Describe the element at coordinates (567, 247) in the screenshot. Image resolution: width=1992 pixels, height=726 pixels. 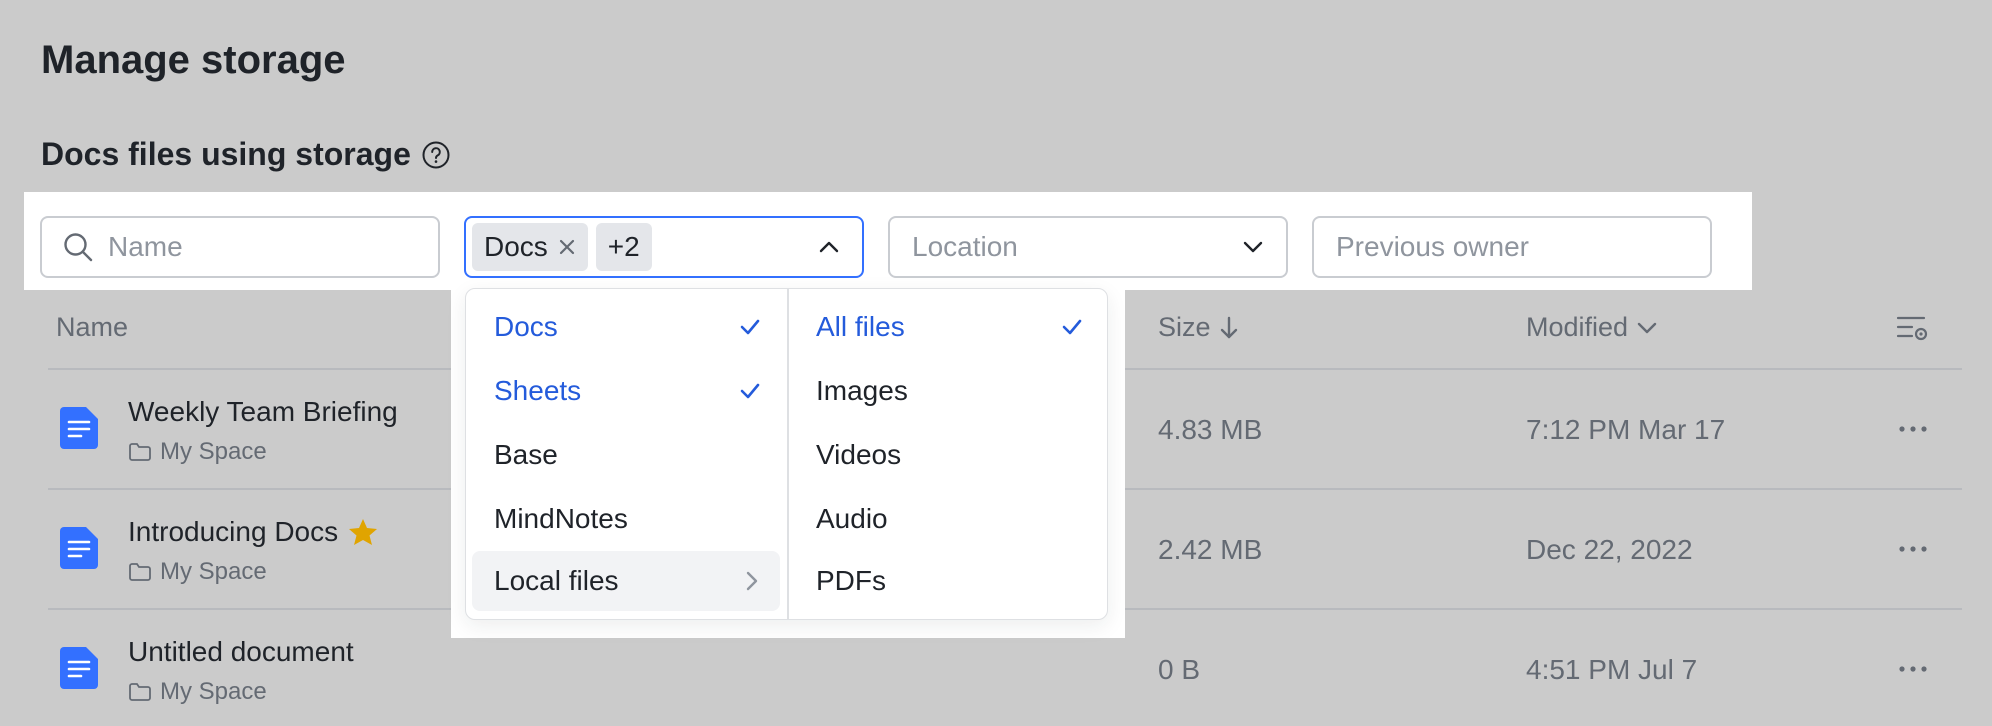
I see `close-icon` at that location.